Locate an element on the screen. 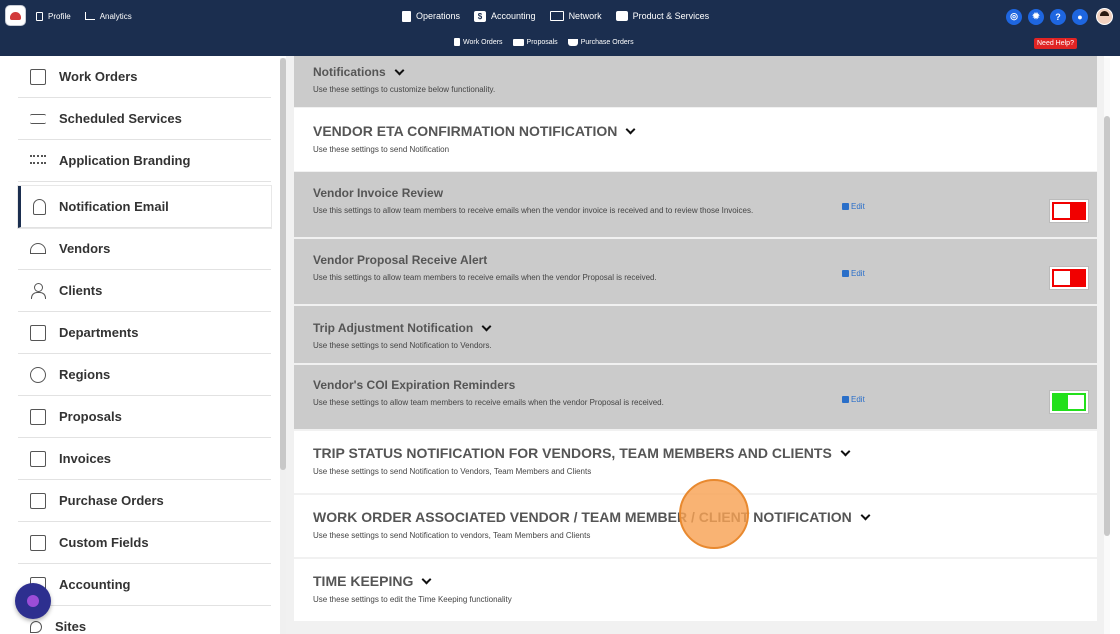  nav-operations: Operations is located at coordinates (431, 16).